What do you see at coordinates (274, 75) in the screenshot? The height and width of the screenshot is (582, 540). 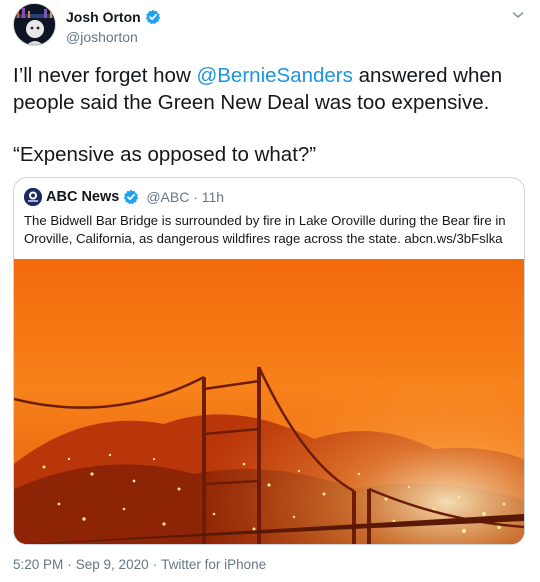 I see `mention-link: @BernieSanders` at bounding box center [274, 75].